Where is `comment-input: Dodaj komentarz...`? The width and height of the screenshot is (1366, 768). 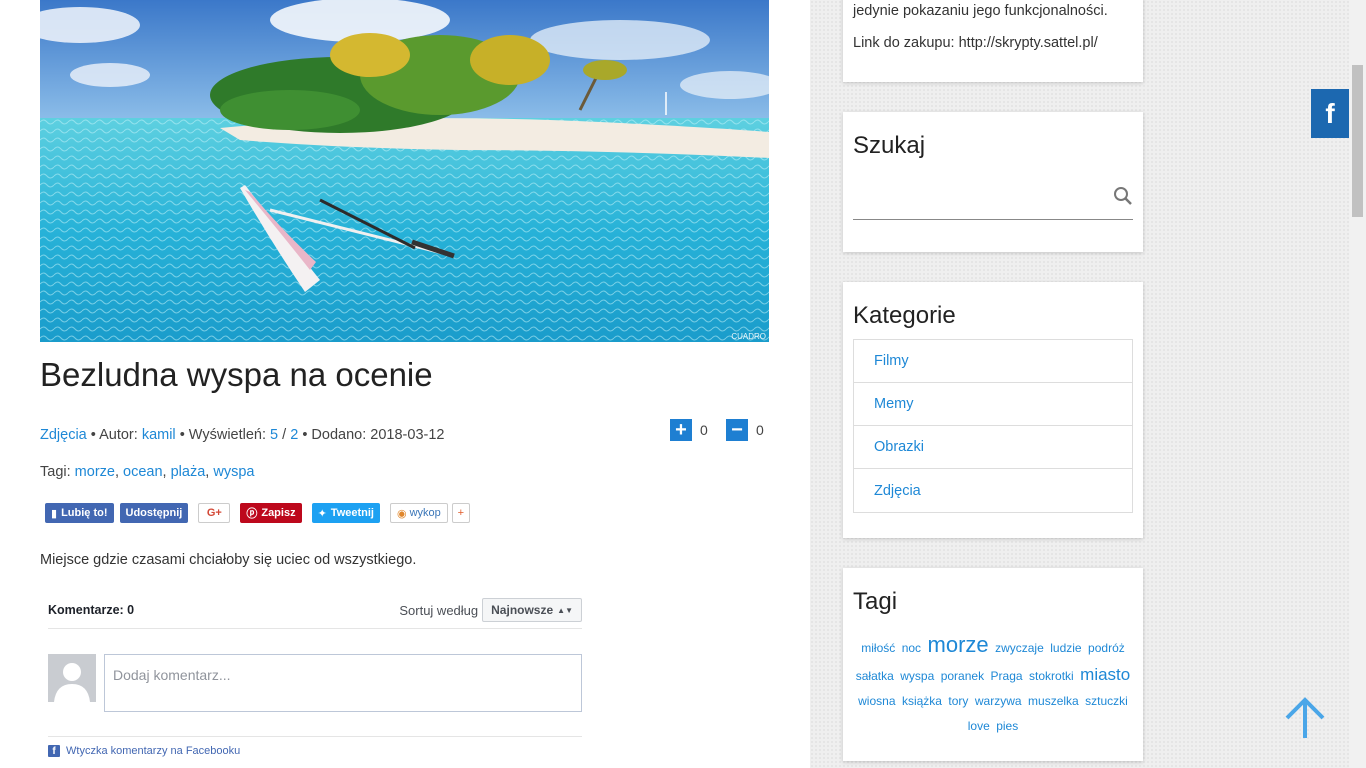 comment-input: Dodaj komentarz... is located at coordinates (343, 683).